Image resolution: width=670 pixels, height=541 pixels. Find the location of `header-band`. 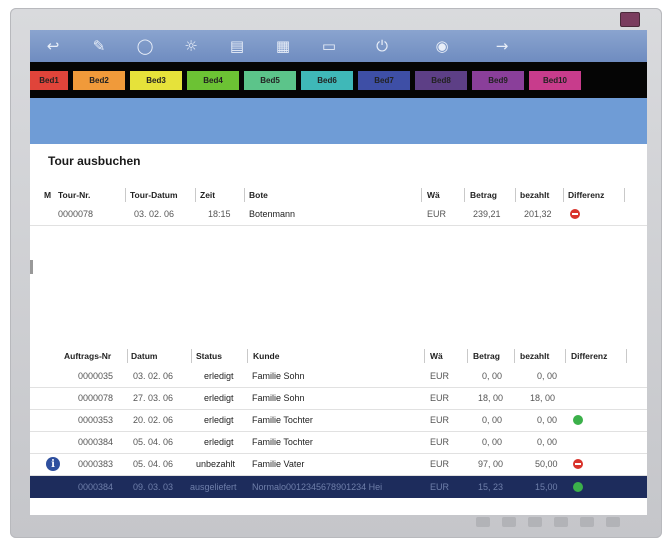

header-band is located at coordinates (338, 121).